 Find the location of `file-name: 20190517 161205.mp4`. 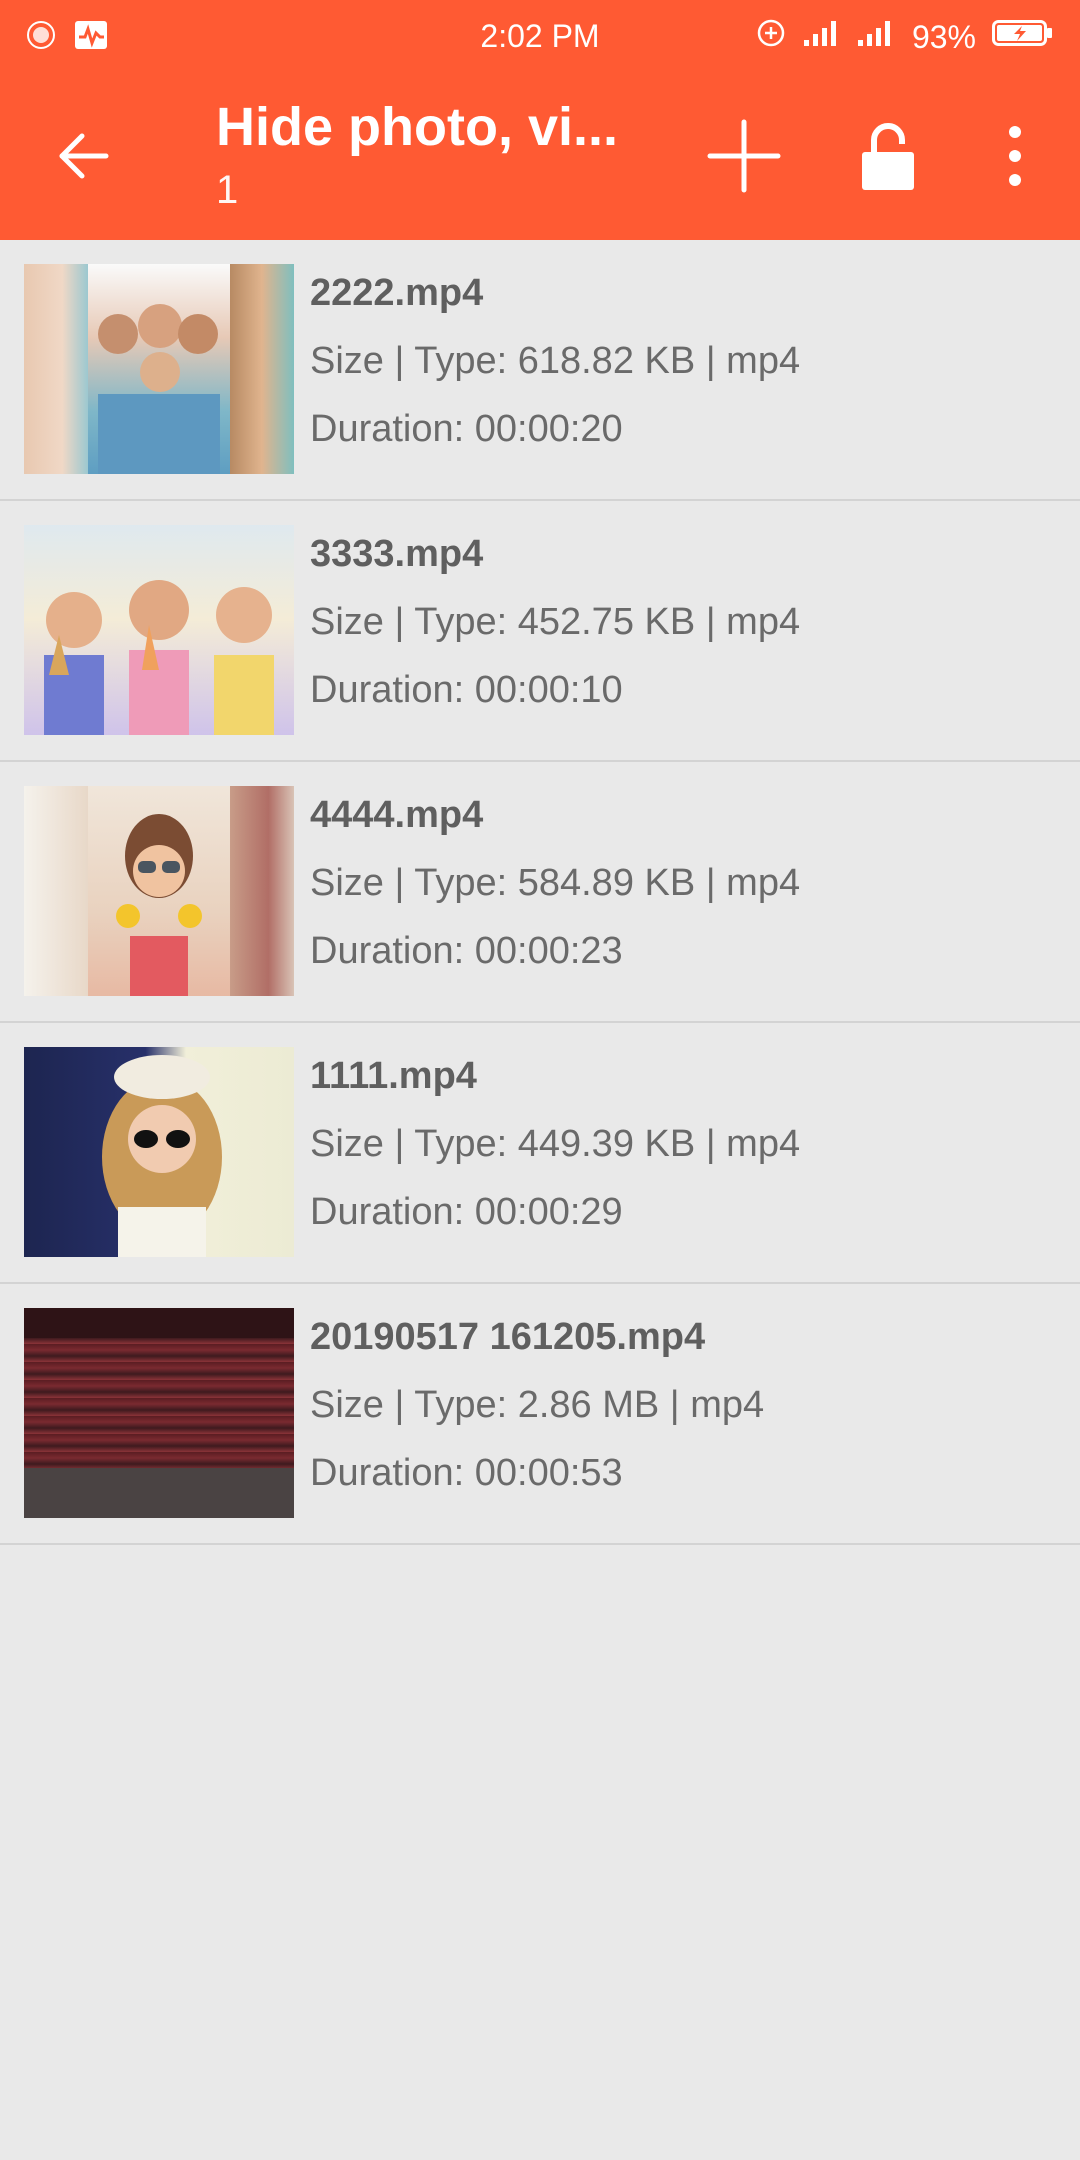

file-name: 20190517 161205.mp4 is located at coordinates (508, 1337).